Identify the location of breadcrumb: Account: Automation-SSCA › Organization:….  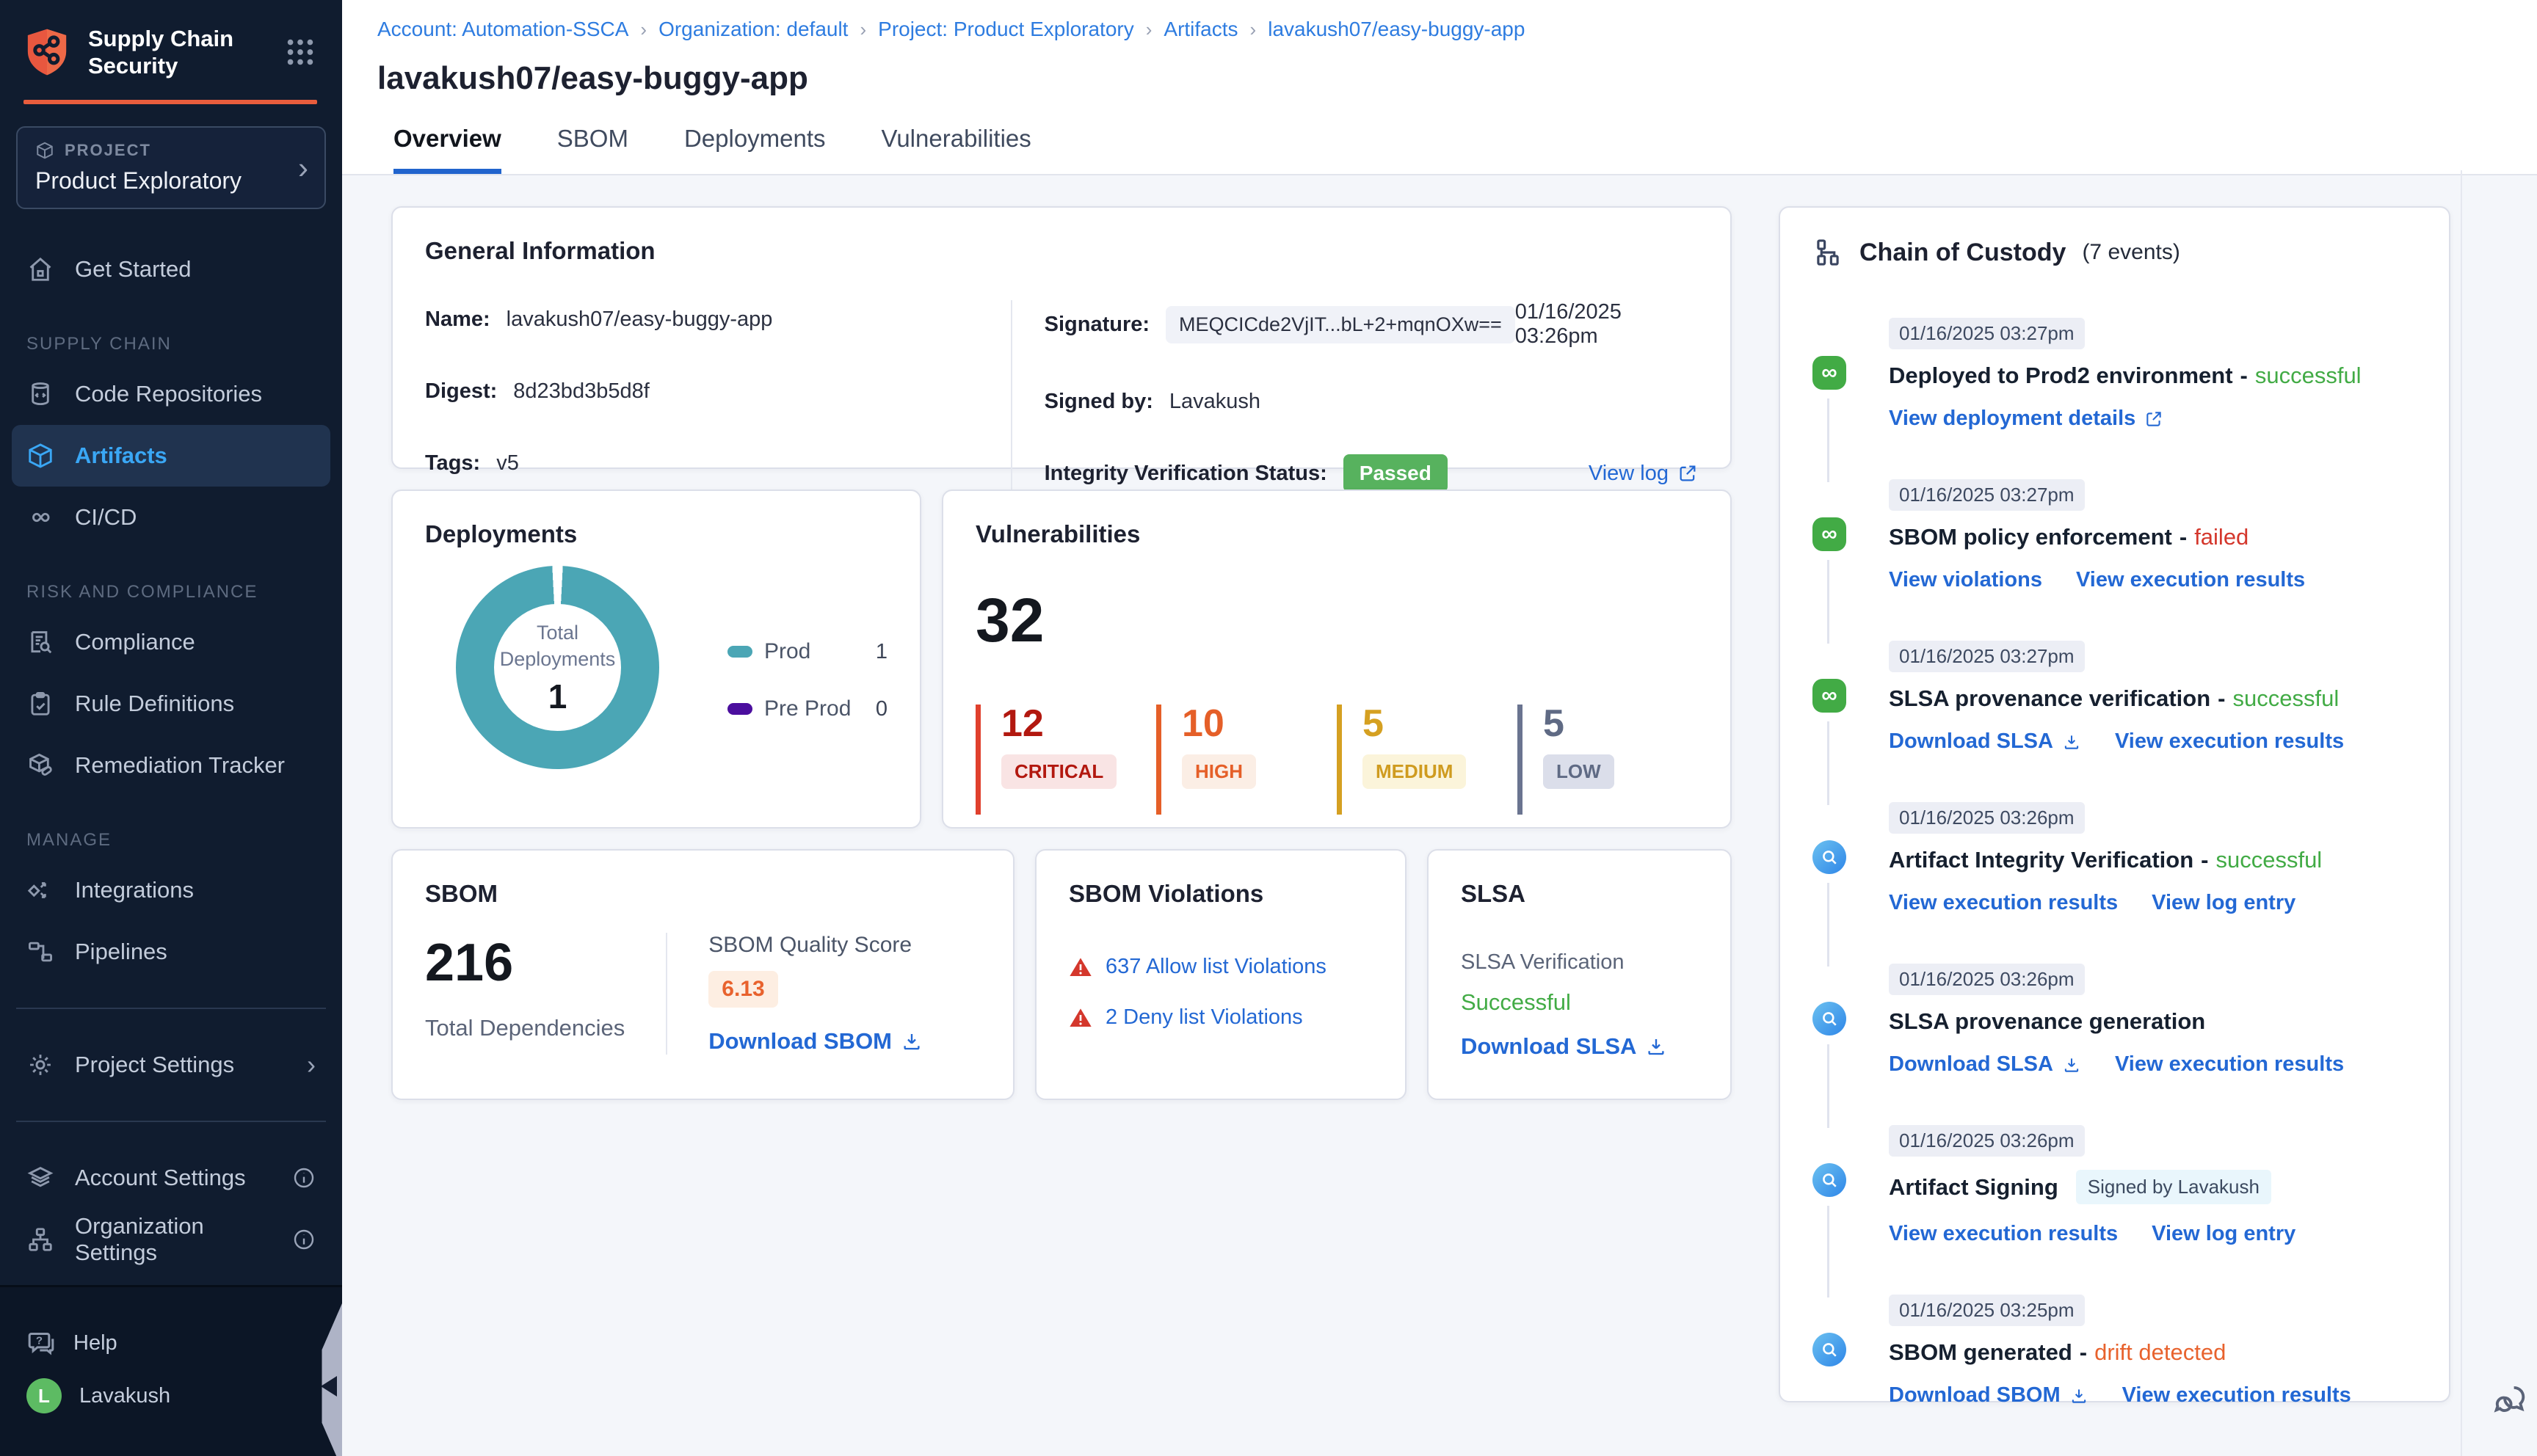
(1457, 29).